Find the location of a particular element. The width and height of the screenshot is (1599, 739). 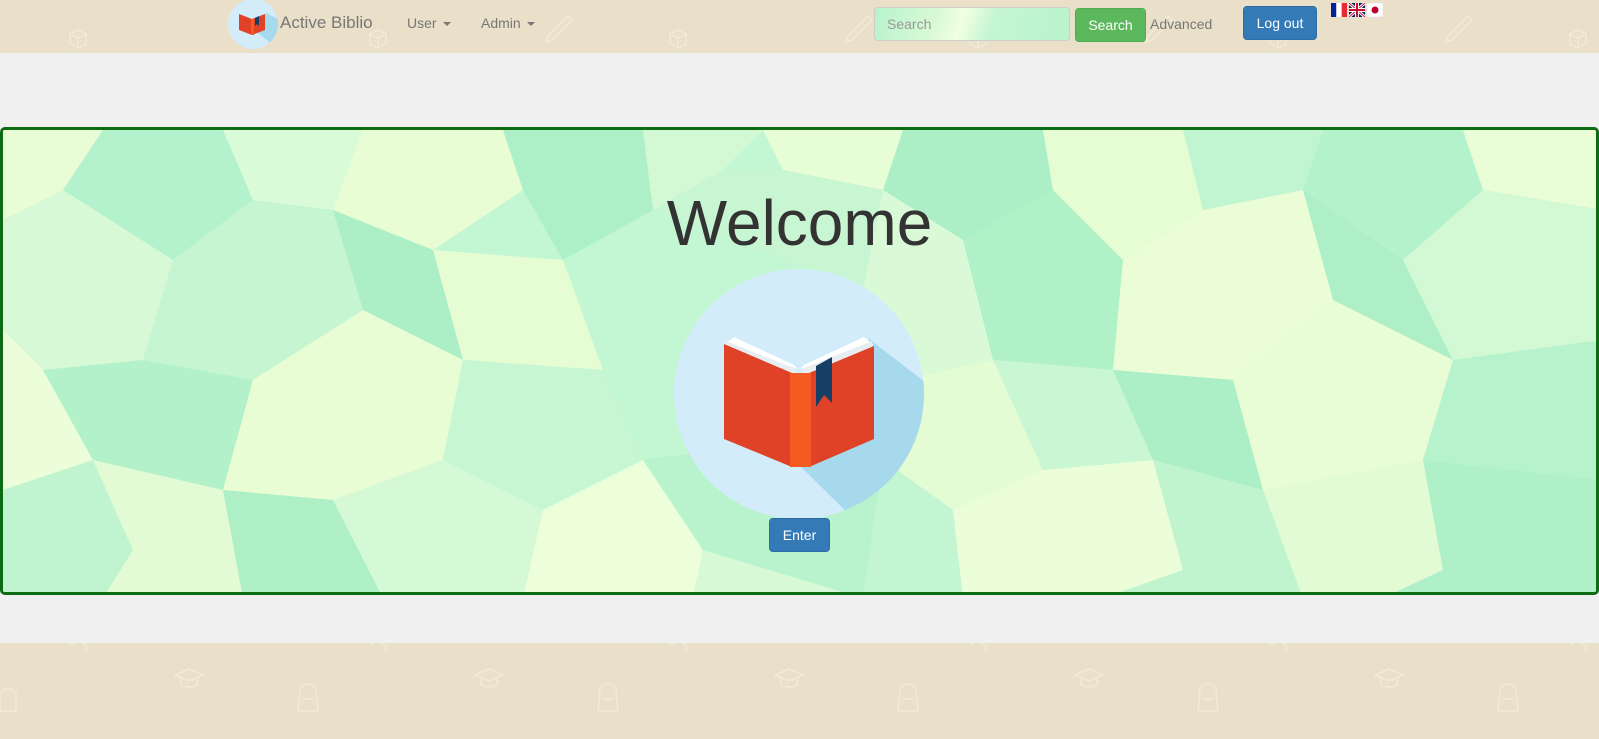

brand-link: Active Biblio is located at coordinates (300, 24).